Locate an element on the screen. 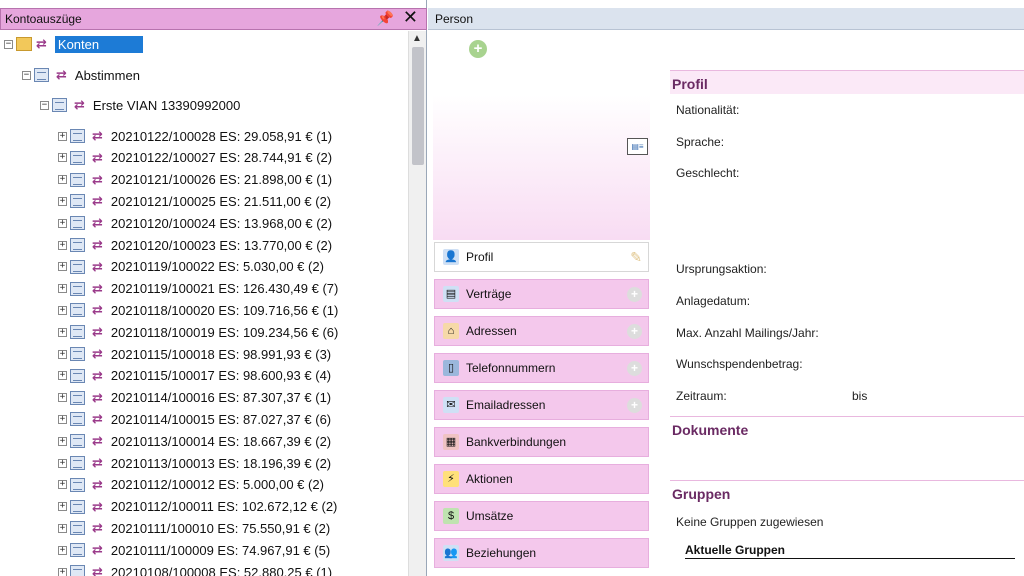  tree-item: + ⇄ 20210119/100021 ES: 126.430,49 € (7) is located at coordinates (198, 289).